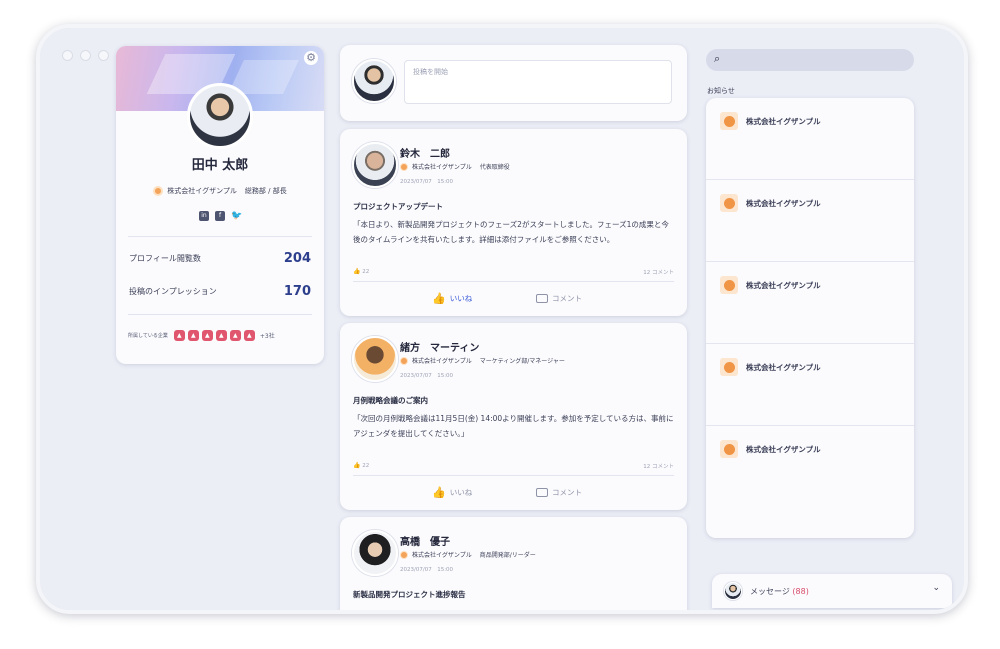  What do you see at coordinates (220, 165) in the screenshot?
I see `profile-name: 田中 太郎` at bounding box center [220, 165].